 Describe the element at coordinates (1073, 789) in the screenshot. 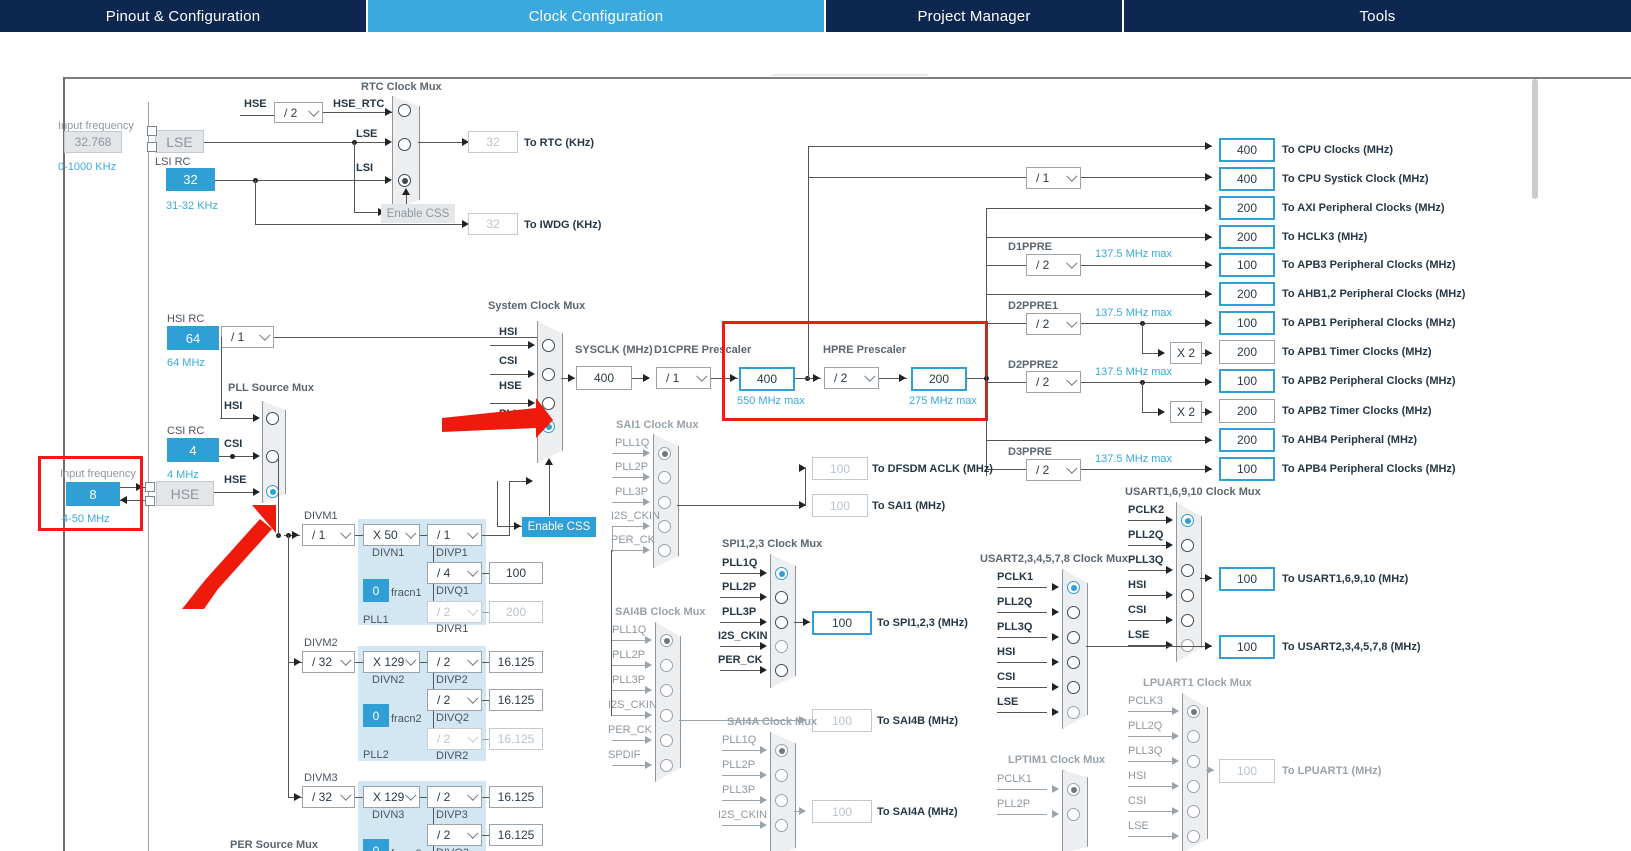

I see `lptim1-mux-radio-pclk1` at that location.